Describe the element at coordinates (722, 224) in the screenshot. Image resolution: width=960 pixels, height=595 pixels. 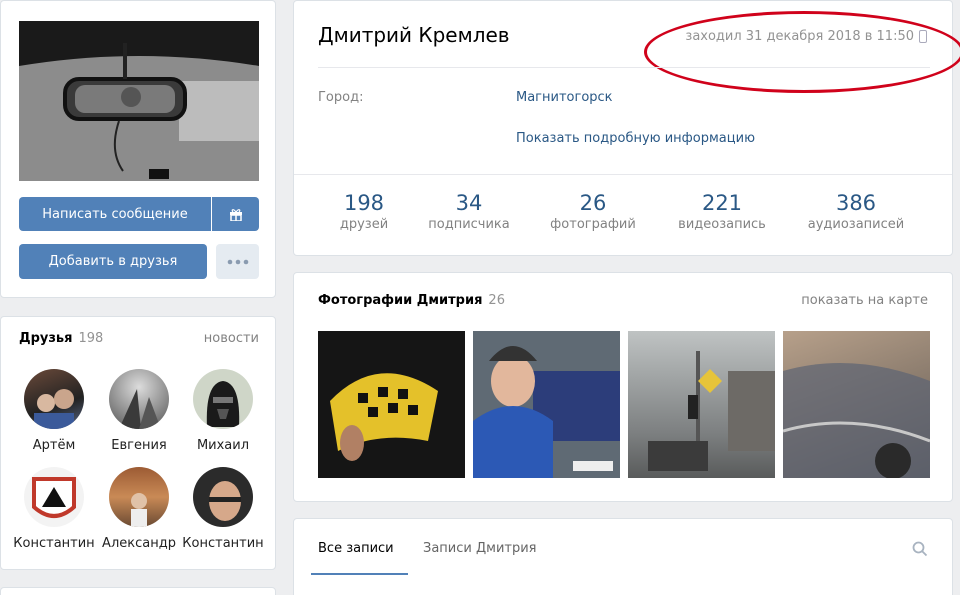
I see `stat-label: видеозапись` at that location.